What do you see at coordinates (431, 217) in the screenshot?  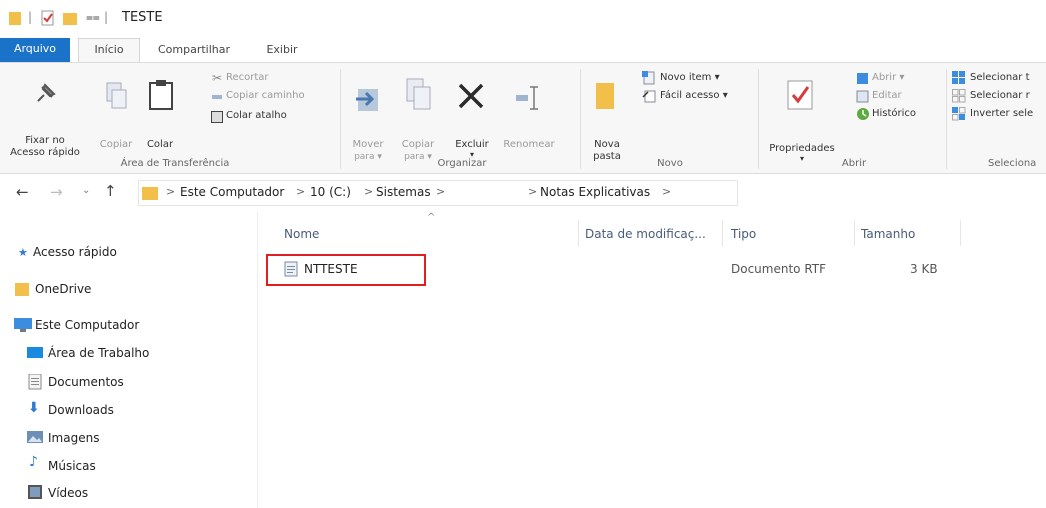 I see `sort-indicator-icon: ^` at bounding box center [431, 217].